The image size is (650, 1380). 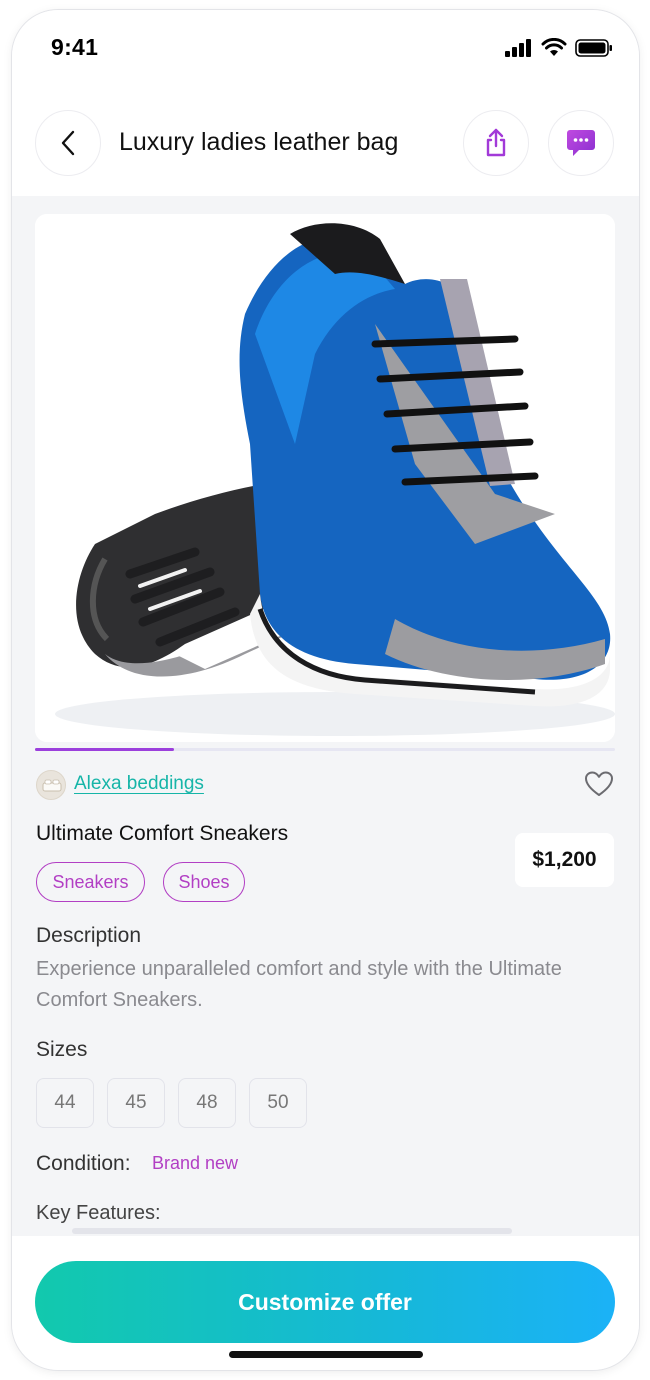 I want to click on seller-name-link: Alexa beddings, so click(x=139, y=784).